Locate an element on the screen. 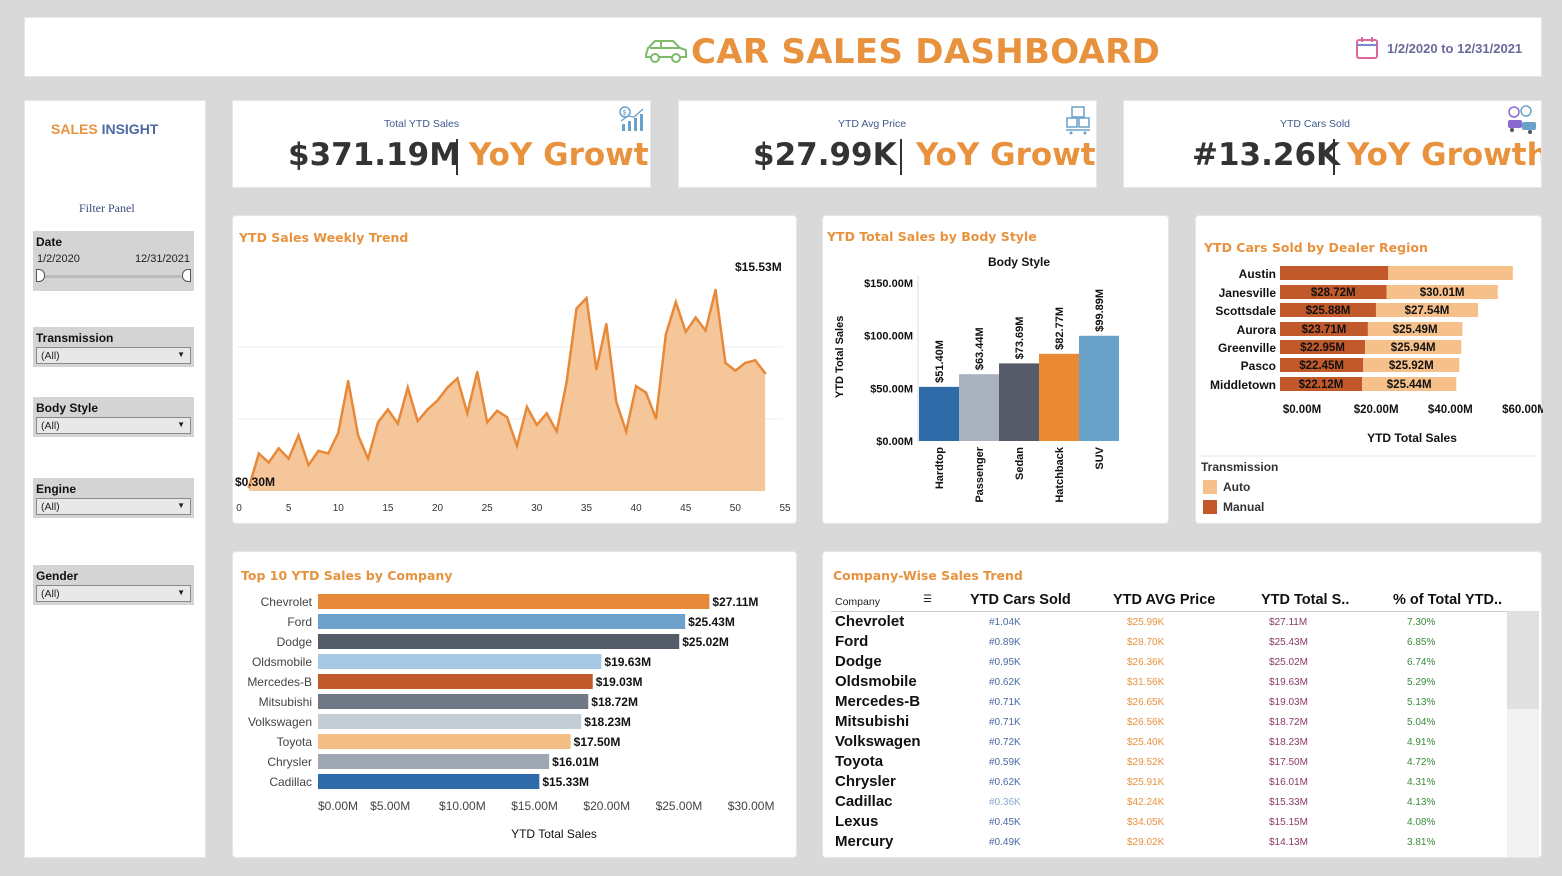 The height and width of the screenshot is (876, 1562). table-row: Volkswagen #0.72K $25.40K $18.23M 4.91% is located at coordinates (1175, 743).